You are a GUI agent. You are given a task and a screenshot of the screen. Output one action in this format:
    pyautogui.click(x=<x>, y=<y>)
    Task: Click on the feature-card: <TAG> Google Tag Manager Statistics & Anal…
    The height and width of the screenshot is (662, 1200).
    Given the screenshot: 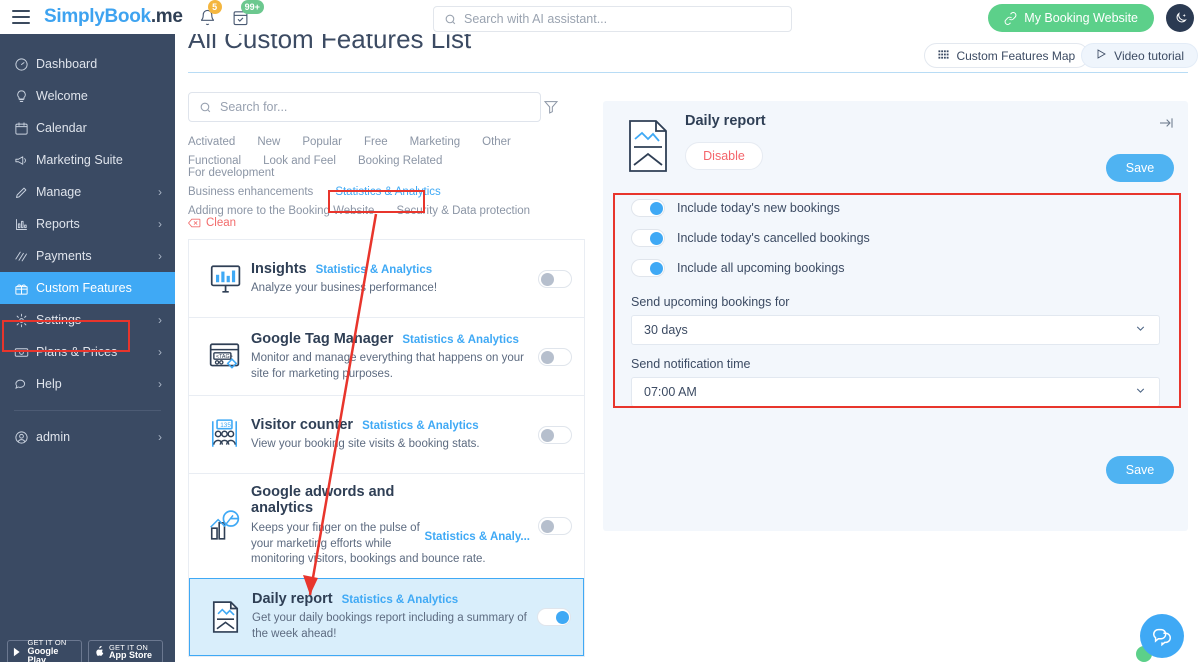 What is the action you would take?
    pyautogui.click(x=386, y=356)
    